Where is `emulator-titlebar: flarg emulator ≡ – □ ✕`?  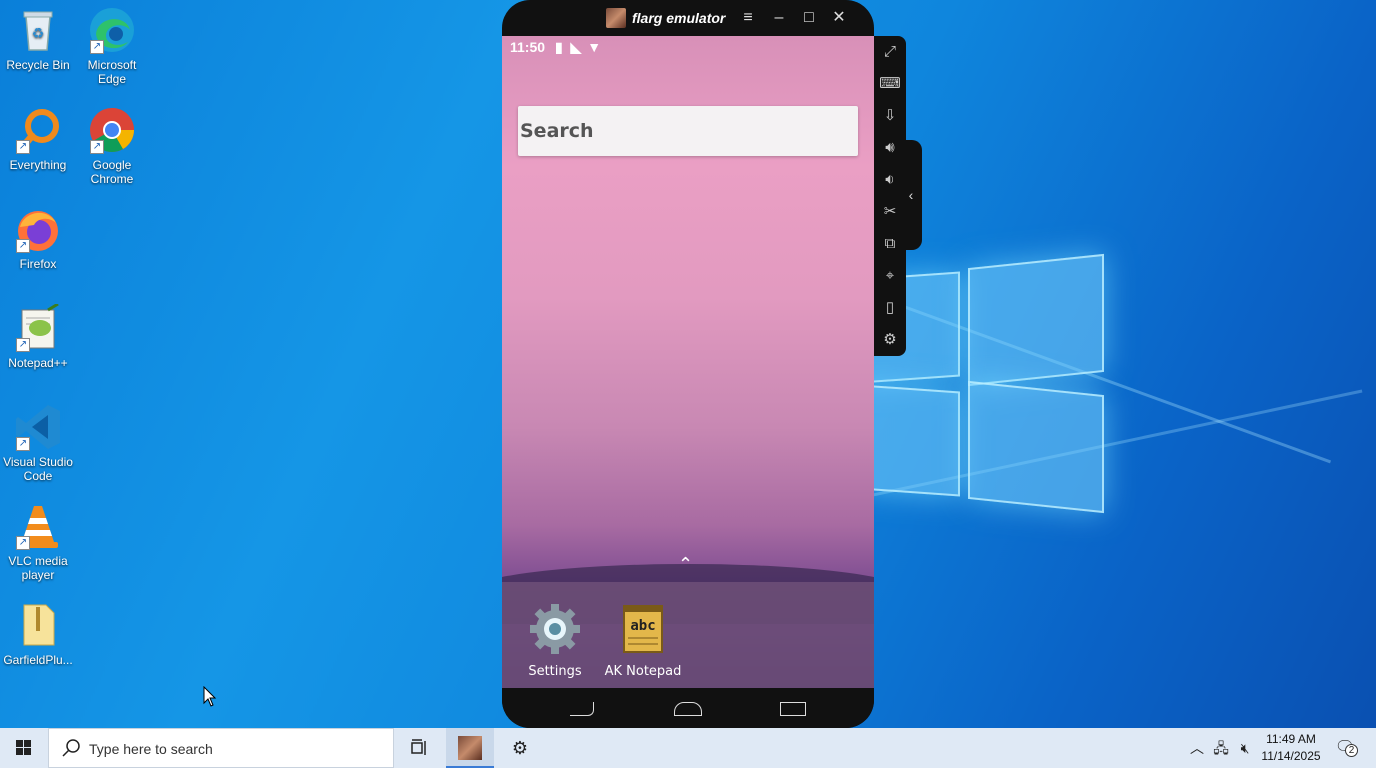 emulator-titlebar: flarg emulator ≡ – □ ✕ is located at coordinates (688, 18).